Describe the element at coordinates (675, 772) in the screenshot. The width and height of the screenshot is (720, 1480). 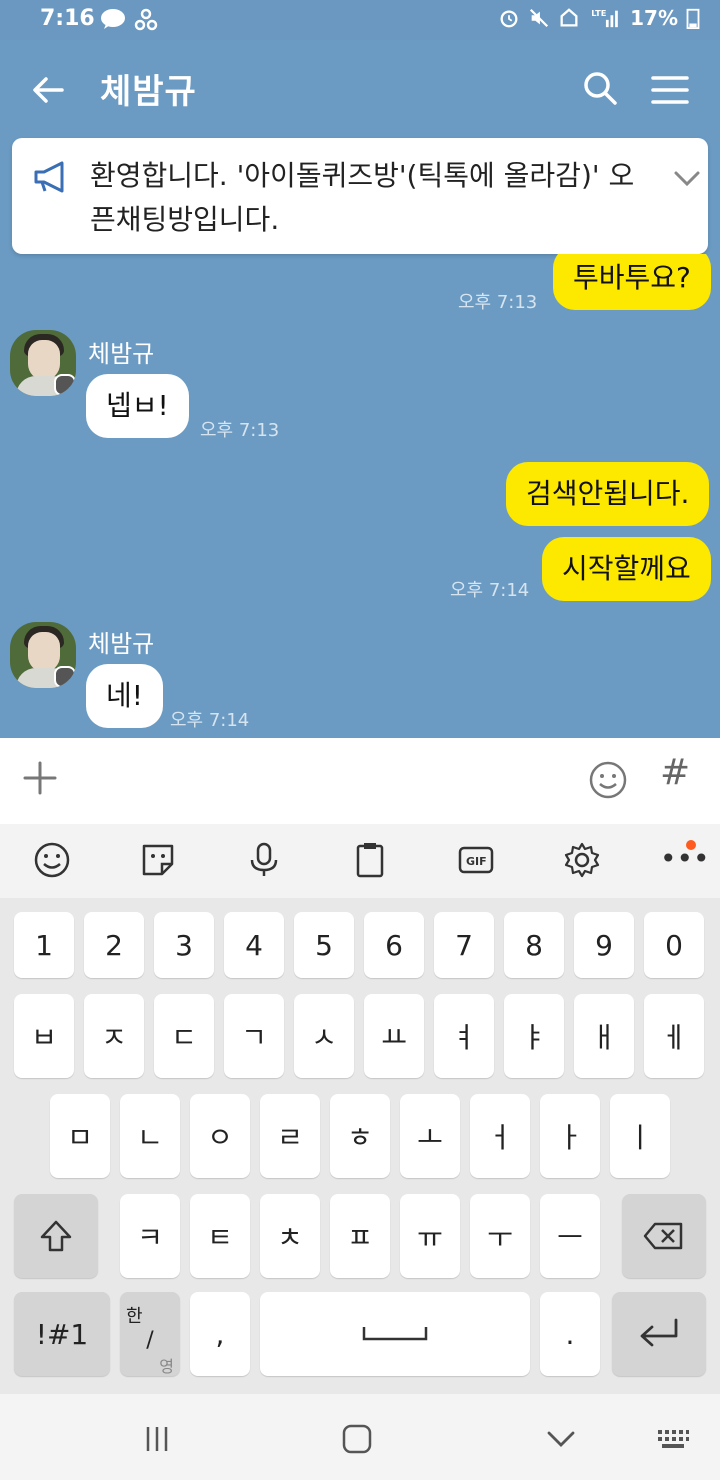
I see `hashtag-button: #` at that location.